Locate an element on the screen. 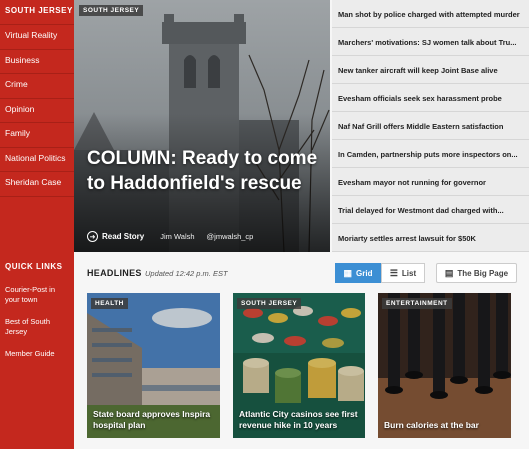  list-view-button: ☰ List is located at coordinates (403, 273).